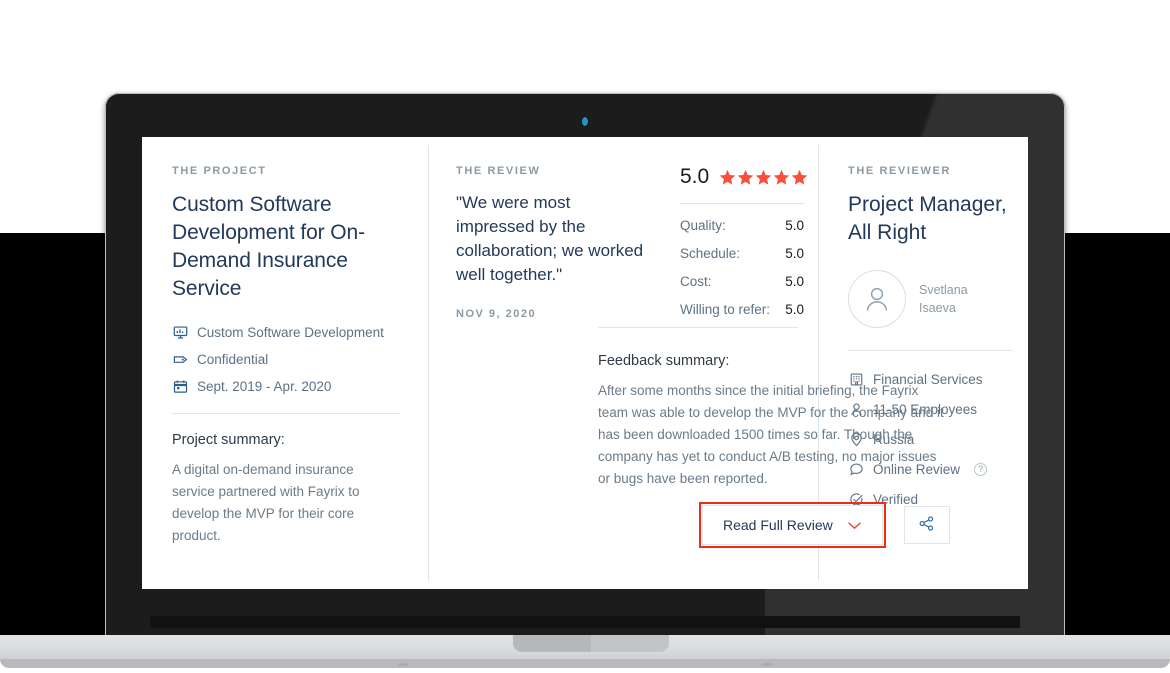 The width and height of the screenshot is (1170, 673). I want to click on reviewer-person: Svetlana Isaeva, so click(930, 299).